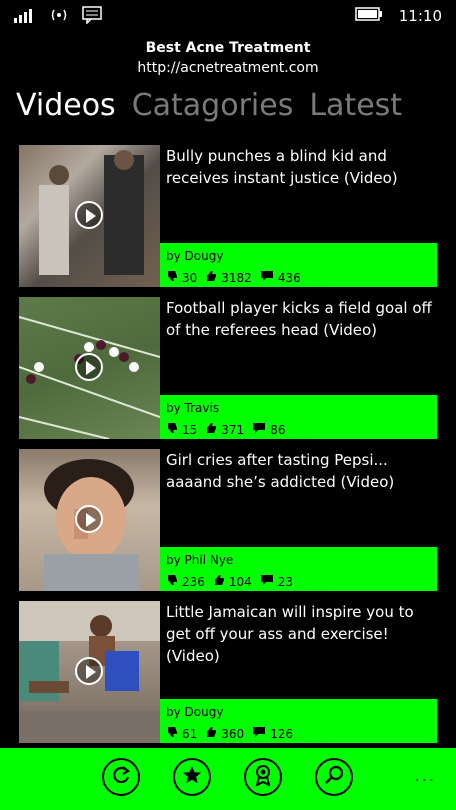  Describe the element at coordinates (66, 105) in the screenshot. I see `tab-videos: Videos` at that location.